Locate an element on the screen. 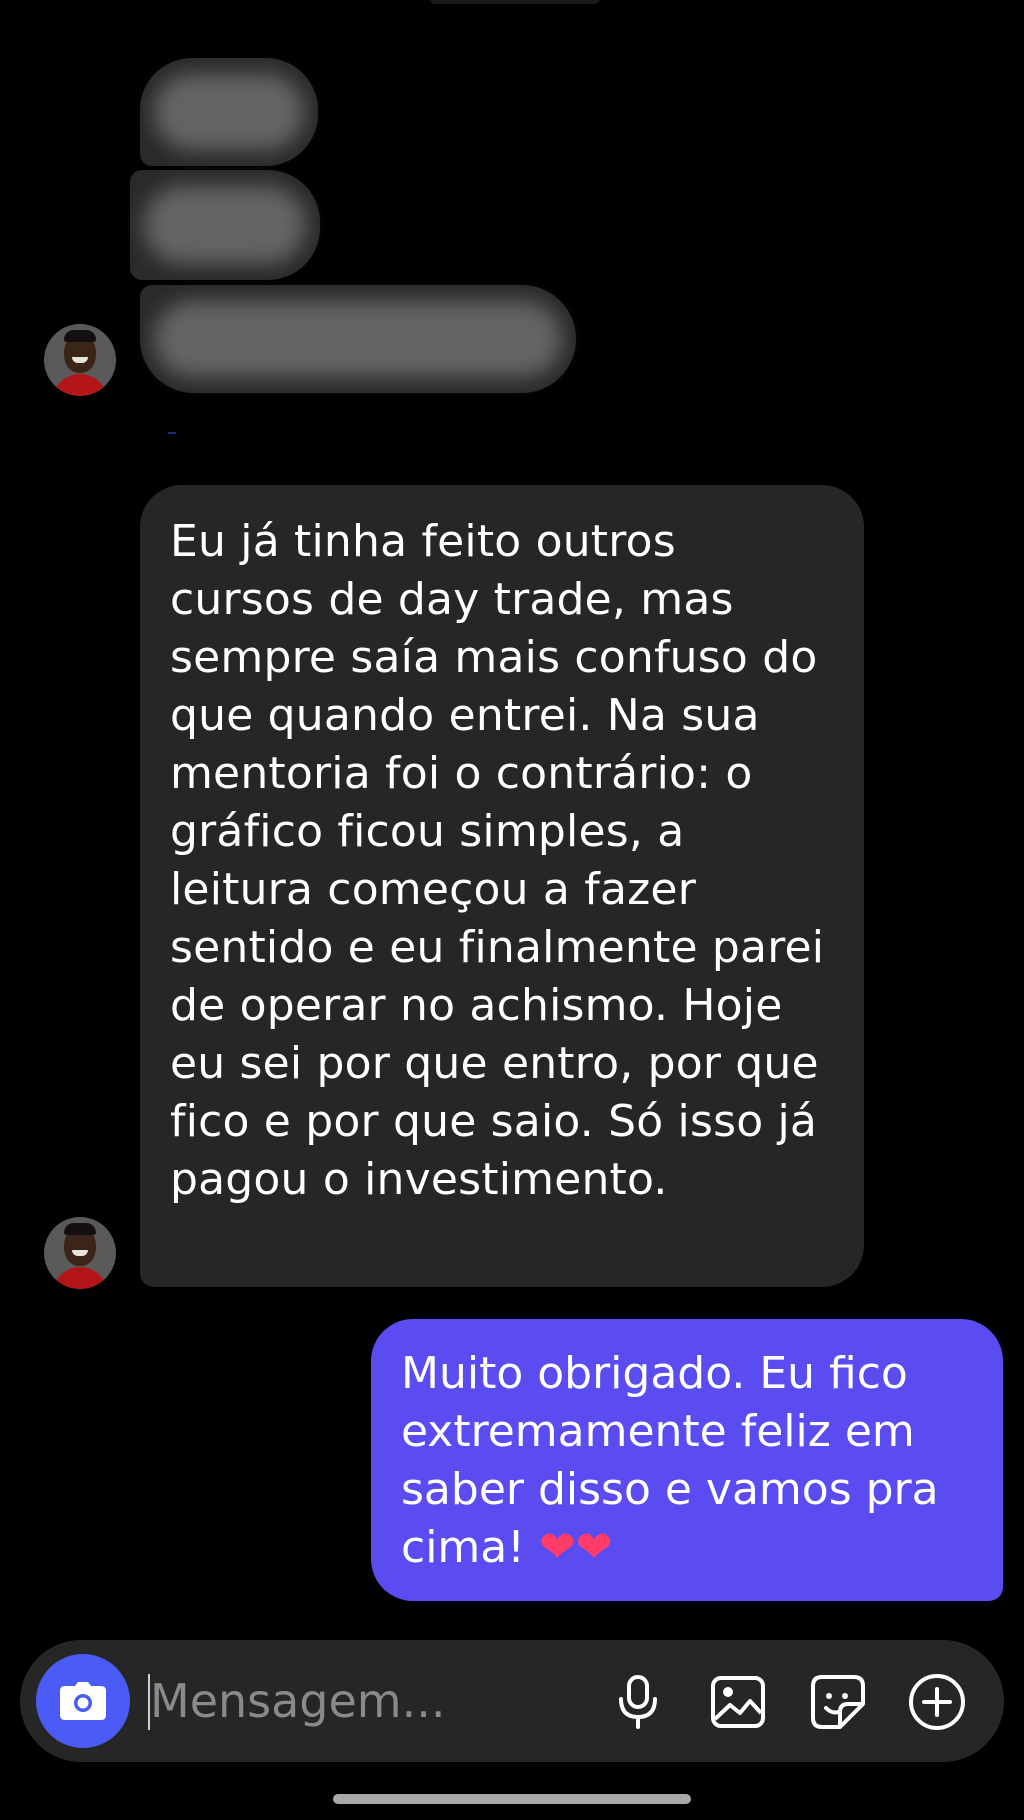  divider-mark is located at coordinates (172, 433).